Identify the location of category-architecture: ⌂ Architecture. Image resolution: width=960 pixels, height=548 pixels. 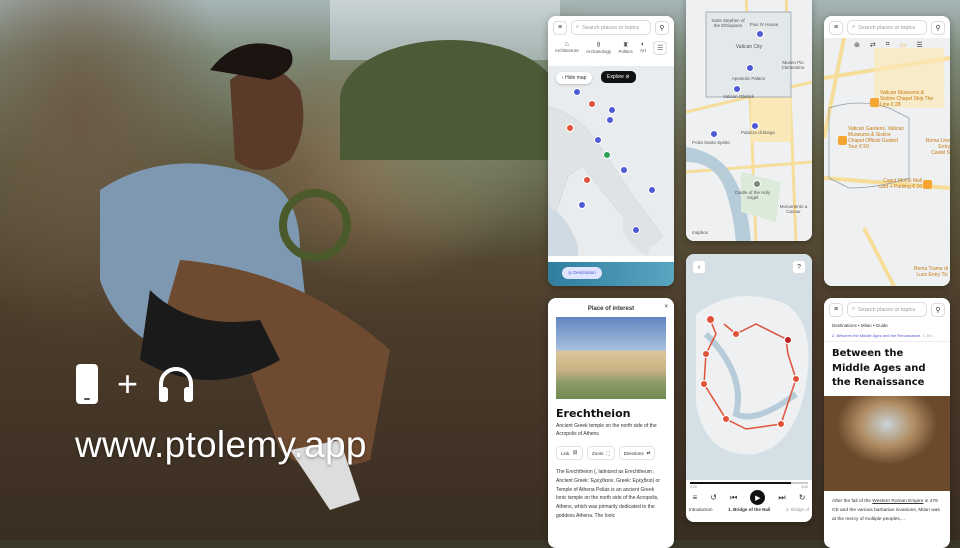
(567, 48).